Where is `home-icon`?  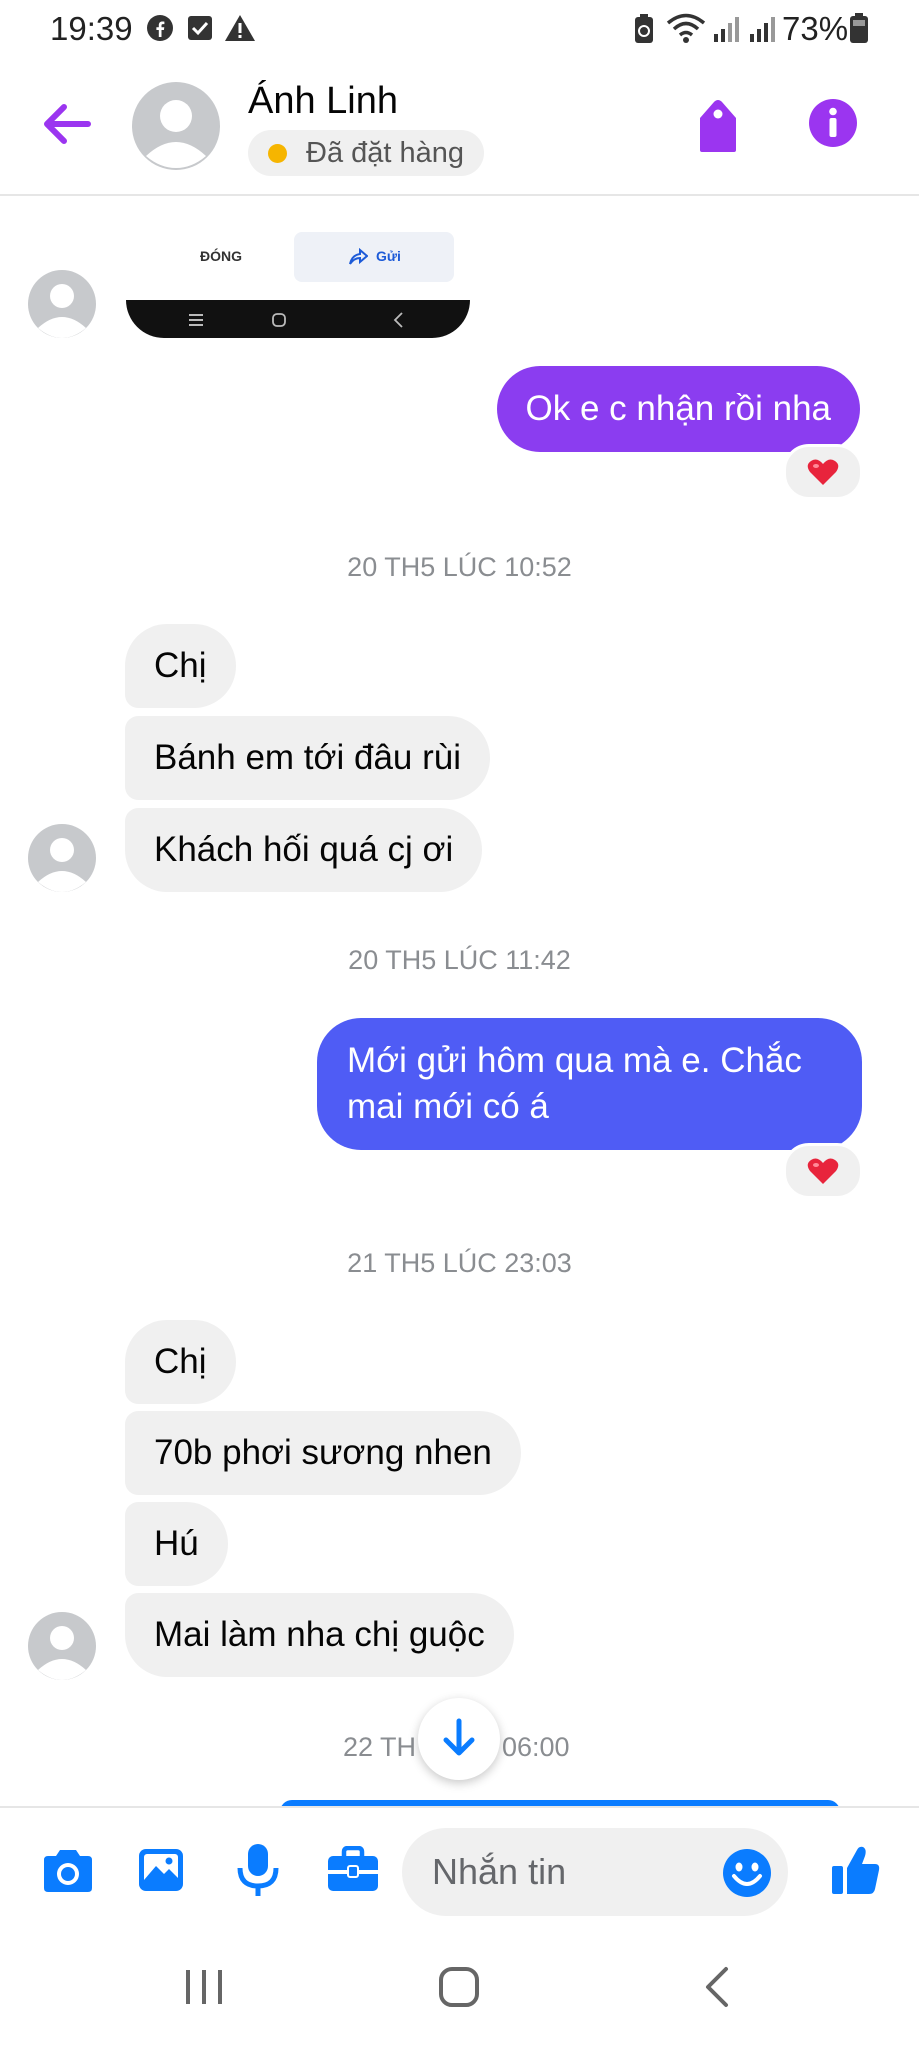 home-icon is located at coordinates (459, 1987).